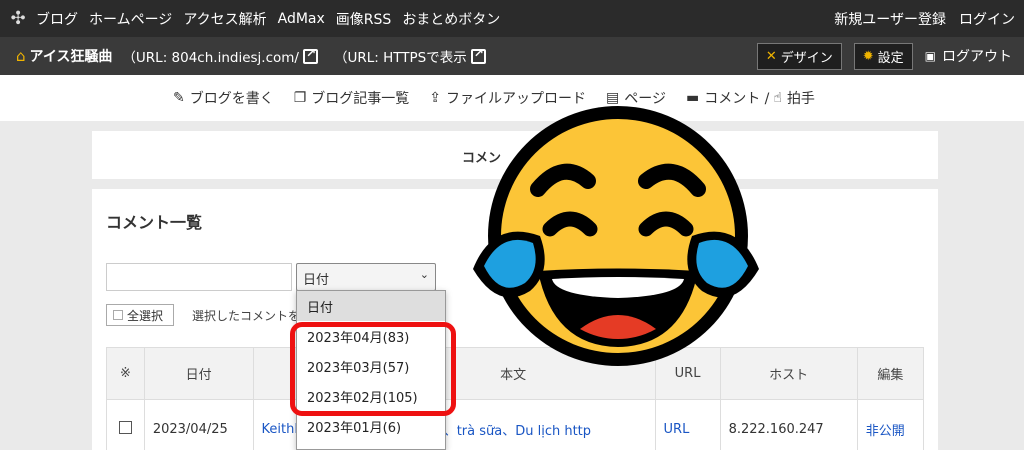 The width and height of the screenshot is (1024, 450). What do you see at coordinates (968, 56) in the screenshot?
I see `logout-button: ▣ ログアウト` at bounding box center [968, 56].